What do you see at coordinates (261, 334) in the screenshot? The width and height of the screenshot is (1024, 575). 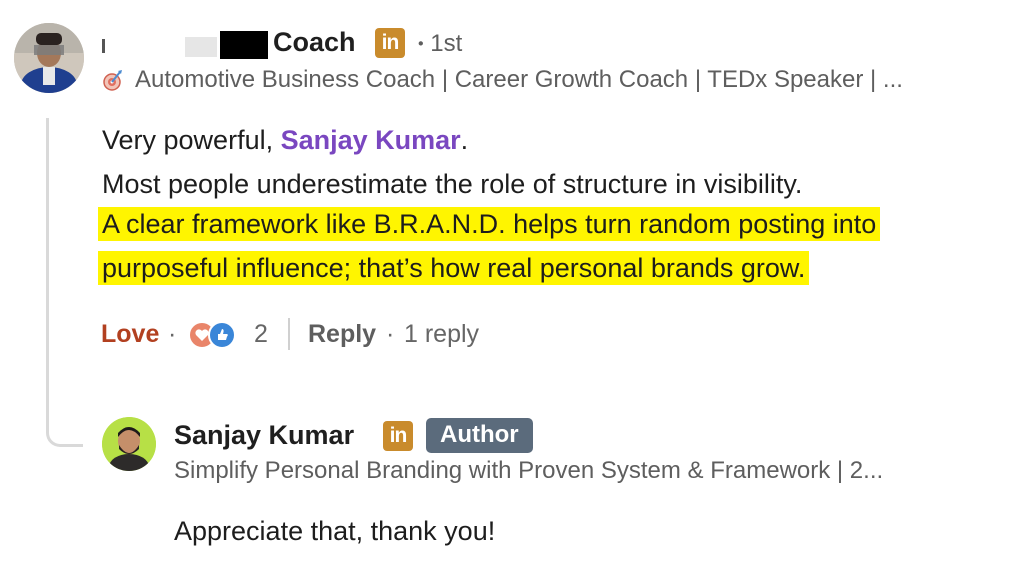 I see `reaction-count: 2` at bounding box center [261, 334].